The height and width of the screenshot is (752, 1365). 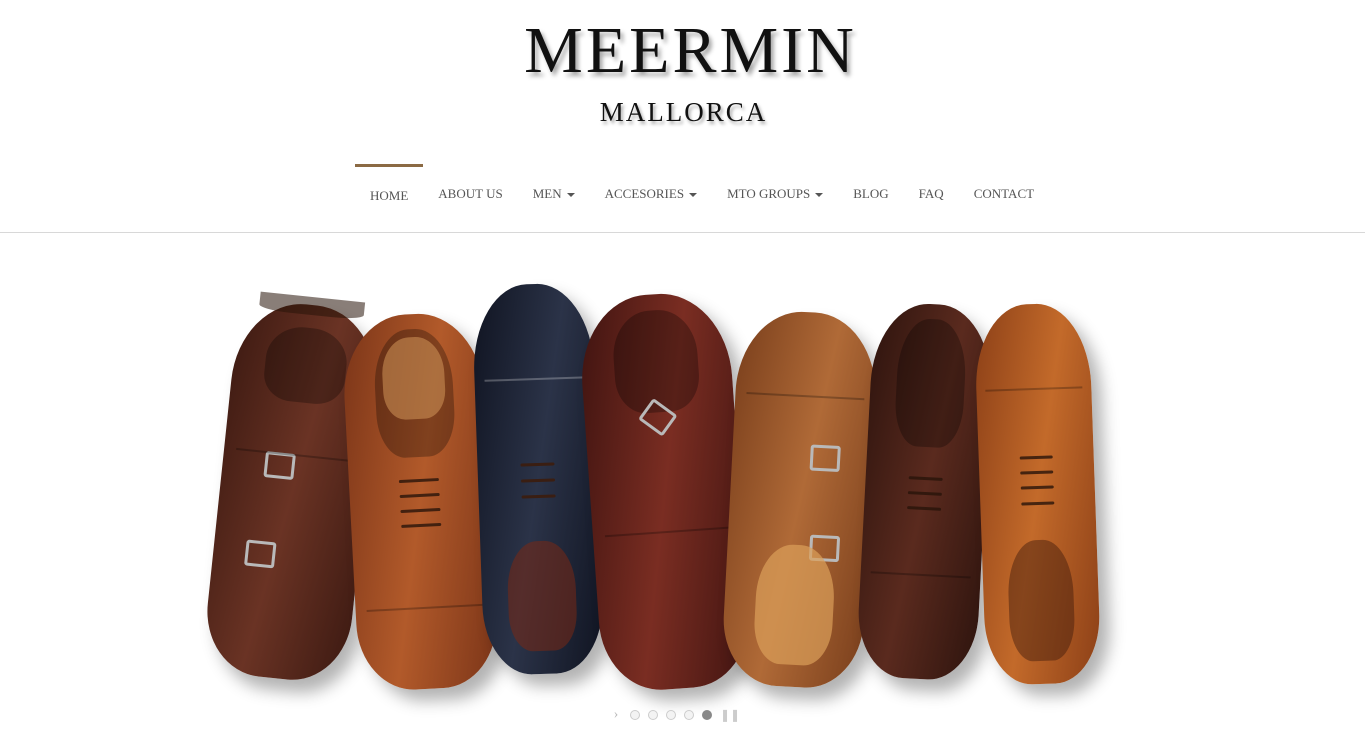 I want to click on nav-item-contact: CONTACT, so click(x=1004, y=194).